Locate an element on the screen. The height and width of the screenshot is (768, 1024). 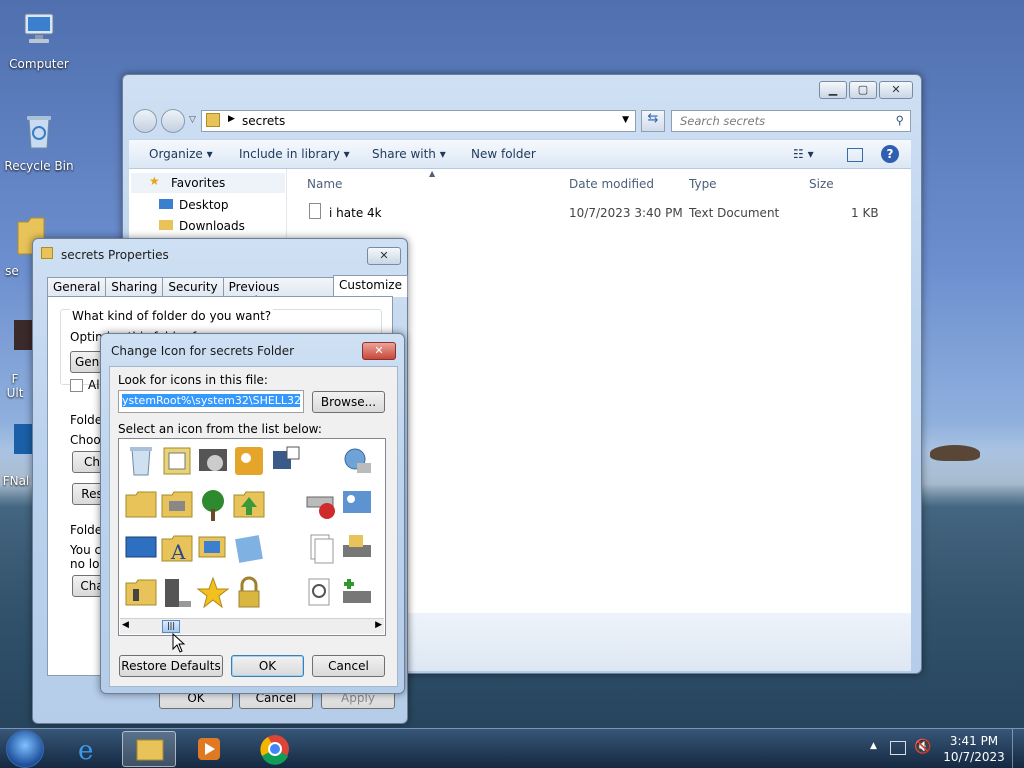
sort-arrow-icon: ▲ is located at coordinates (432, 173).